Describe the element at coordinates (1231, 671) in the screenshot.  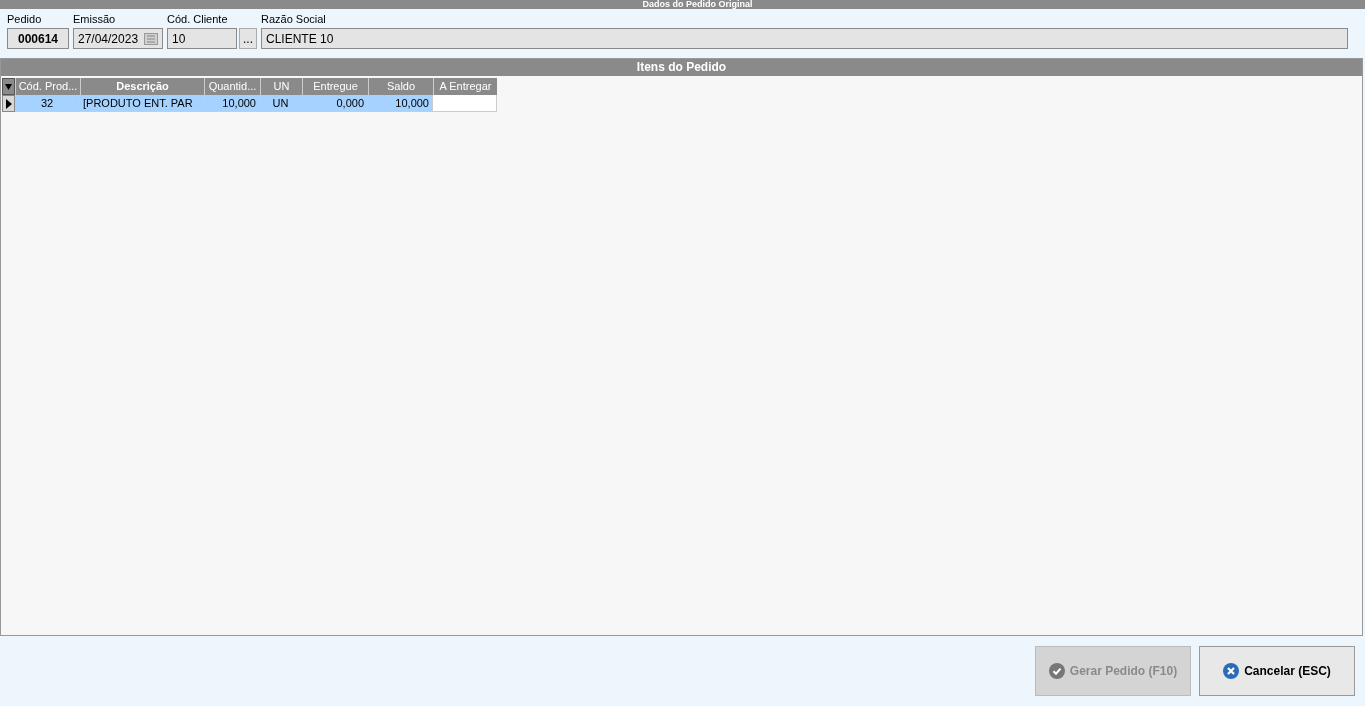
I see `close-icon` at that location.